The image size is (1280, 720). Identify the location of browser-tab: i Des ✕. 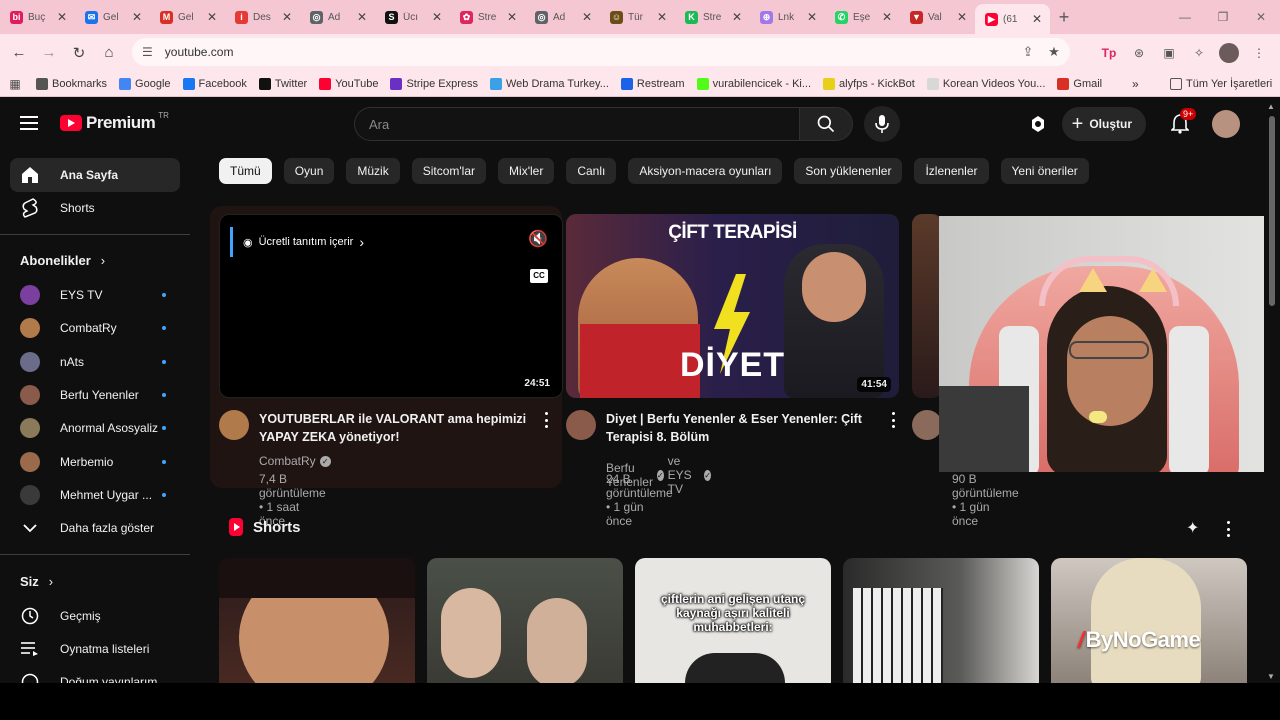
(262, 17).